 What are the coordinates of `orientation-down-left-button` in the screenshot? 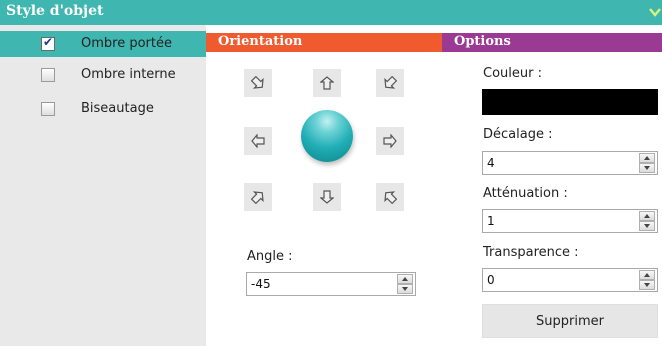 It's located at (258, 197).